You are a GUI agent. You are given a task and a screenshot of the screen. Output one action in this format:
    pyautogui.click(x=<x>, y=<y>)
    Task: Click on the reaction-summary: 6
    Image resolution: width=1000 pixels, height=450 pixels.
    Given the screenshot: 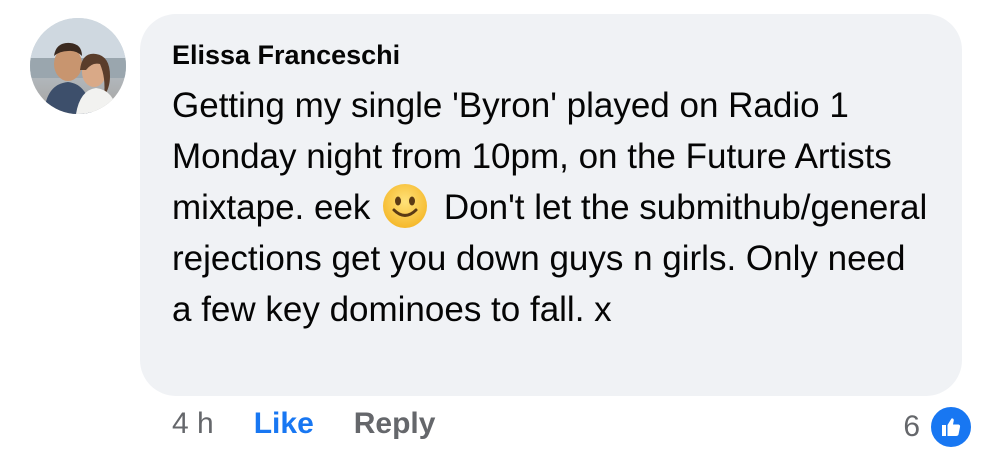 What is the action you would take?
    pyautogui.click(x=938, y=427)
    